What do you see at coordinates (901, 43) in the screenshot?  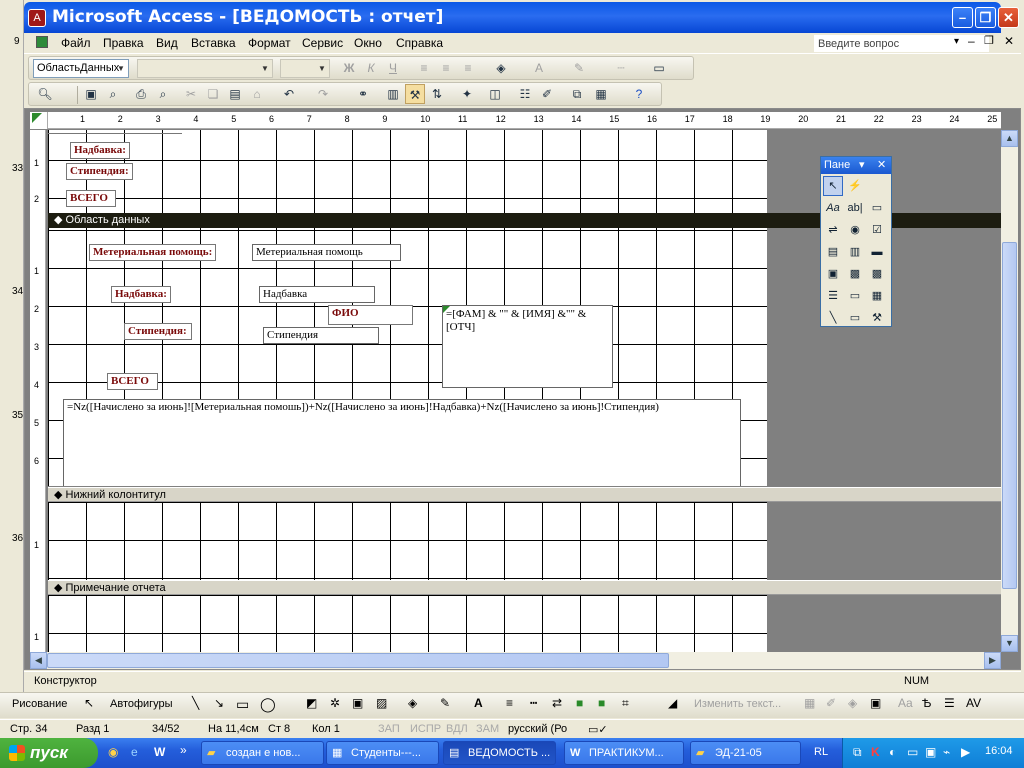 I see `ask-question-input: Введите вопрос` at bounding box center [901, 43].